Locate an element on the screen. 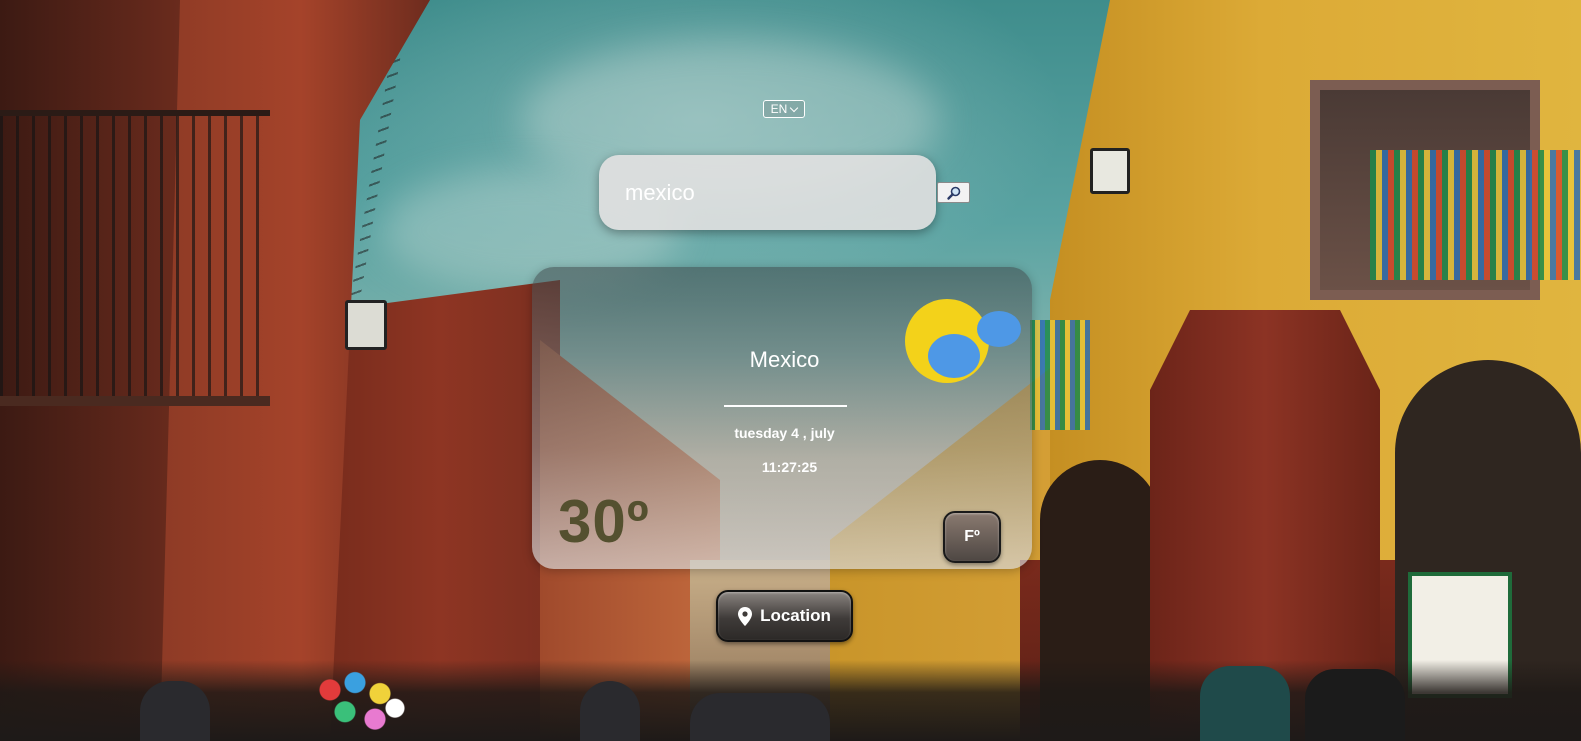 The width and height of the screenshot is (1581, 741). language-select: EN is located at coordinates (784, 109).